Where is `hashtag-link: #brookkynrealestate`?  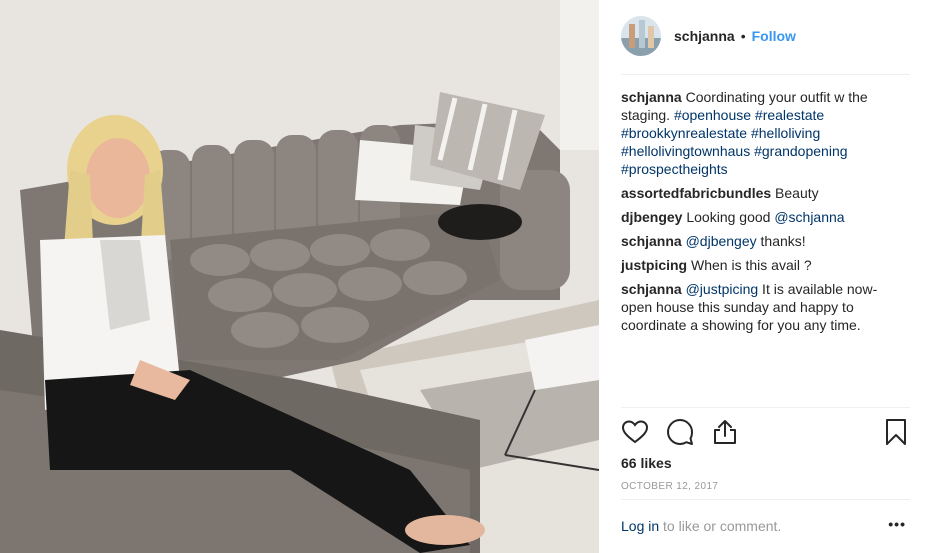 hashtag-link: #brookkynrealestate is located at coordinates (684, 133).